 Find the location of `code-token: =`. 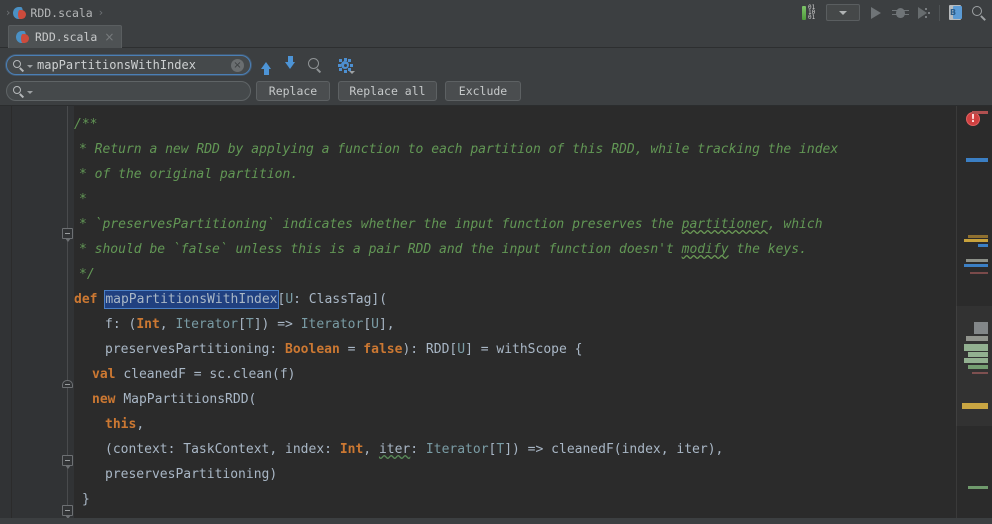

code-token: = is located at coordinates (351, 349).